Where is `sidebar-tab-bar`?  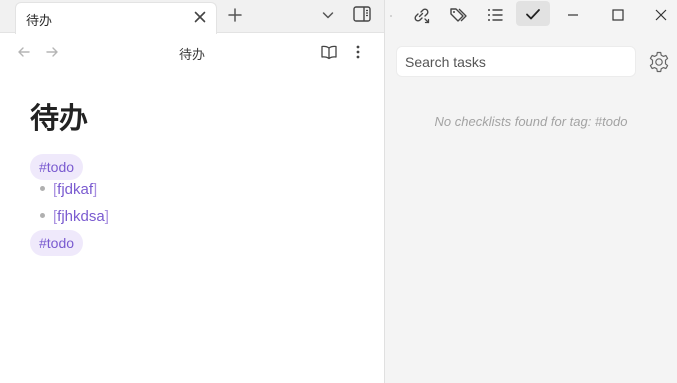 sidebar-tab-bar is located at coordinates (531, 15).